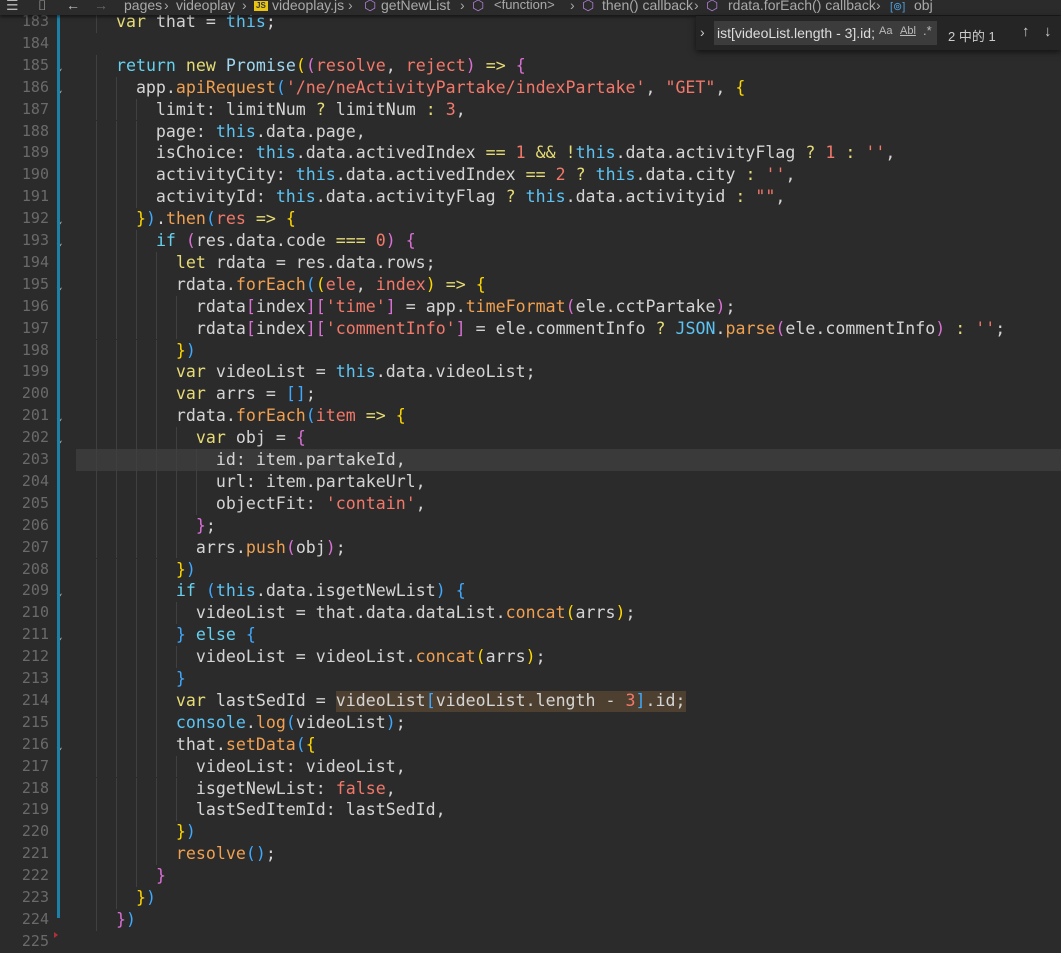 The width and height of the screenshot is (1061, 953). Describe the element at coordinates (802, 6) in the screenshot. I see `breadcrumb-item-foreach: rdata.forEach() callback` at that location.